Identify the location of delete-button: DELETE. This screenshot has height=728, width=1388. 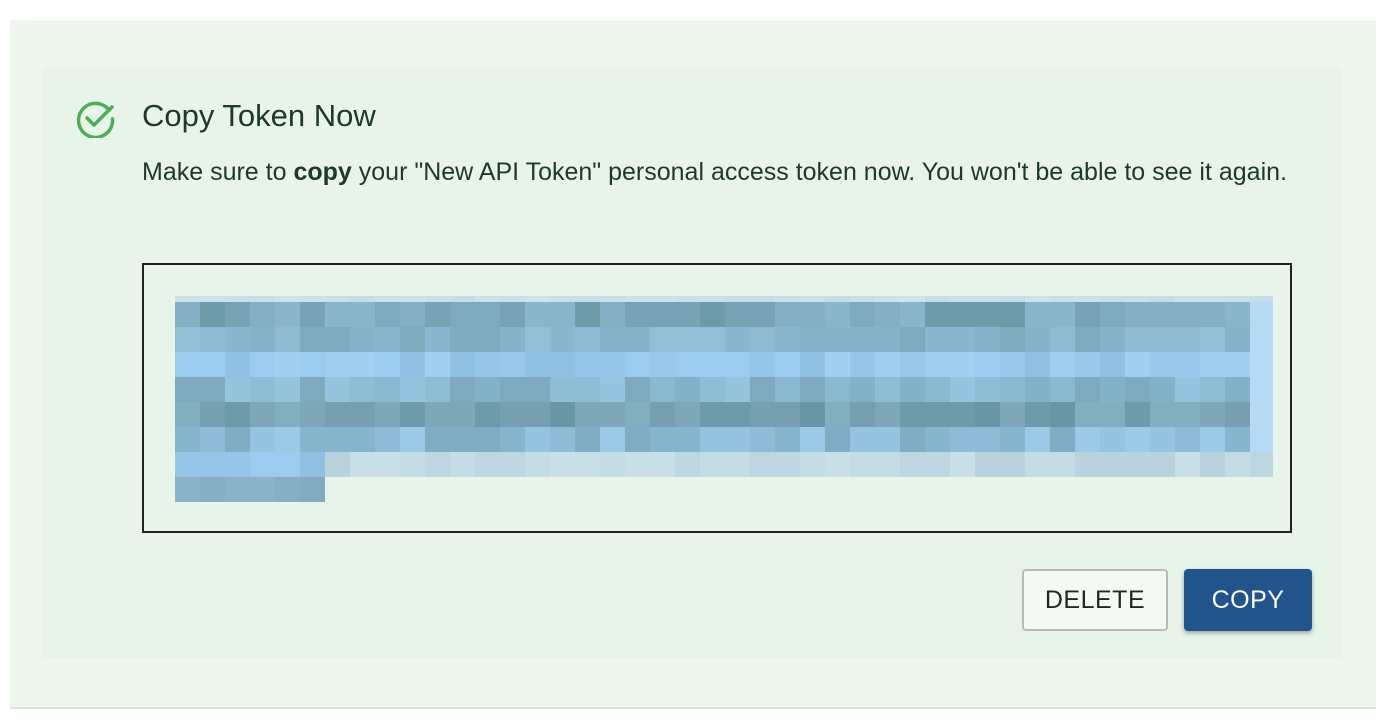
(1095, 600).